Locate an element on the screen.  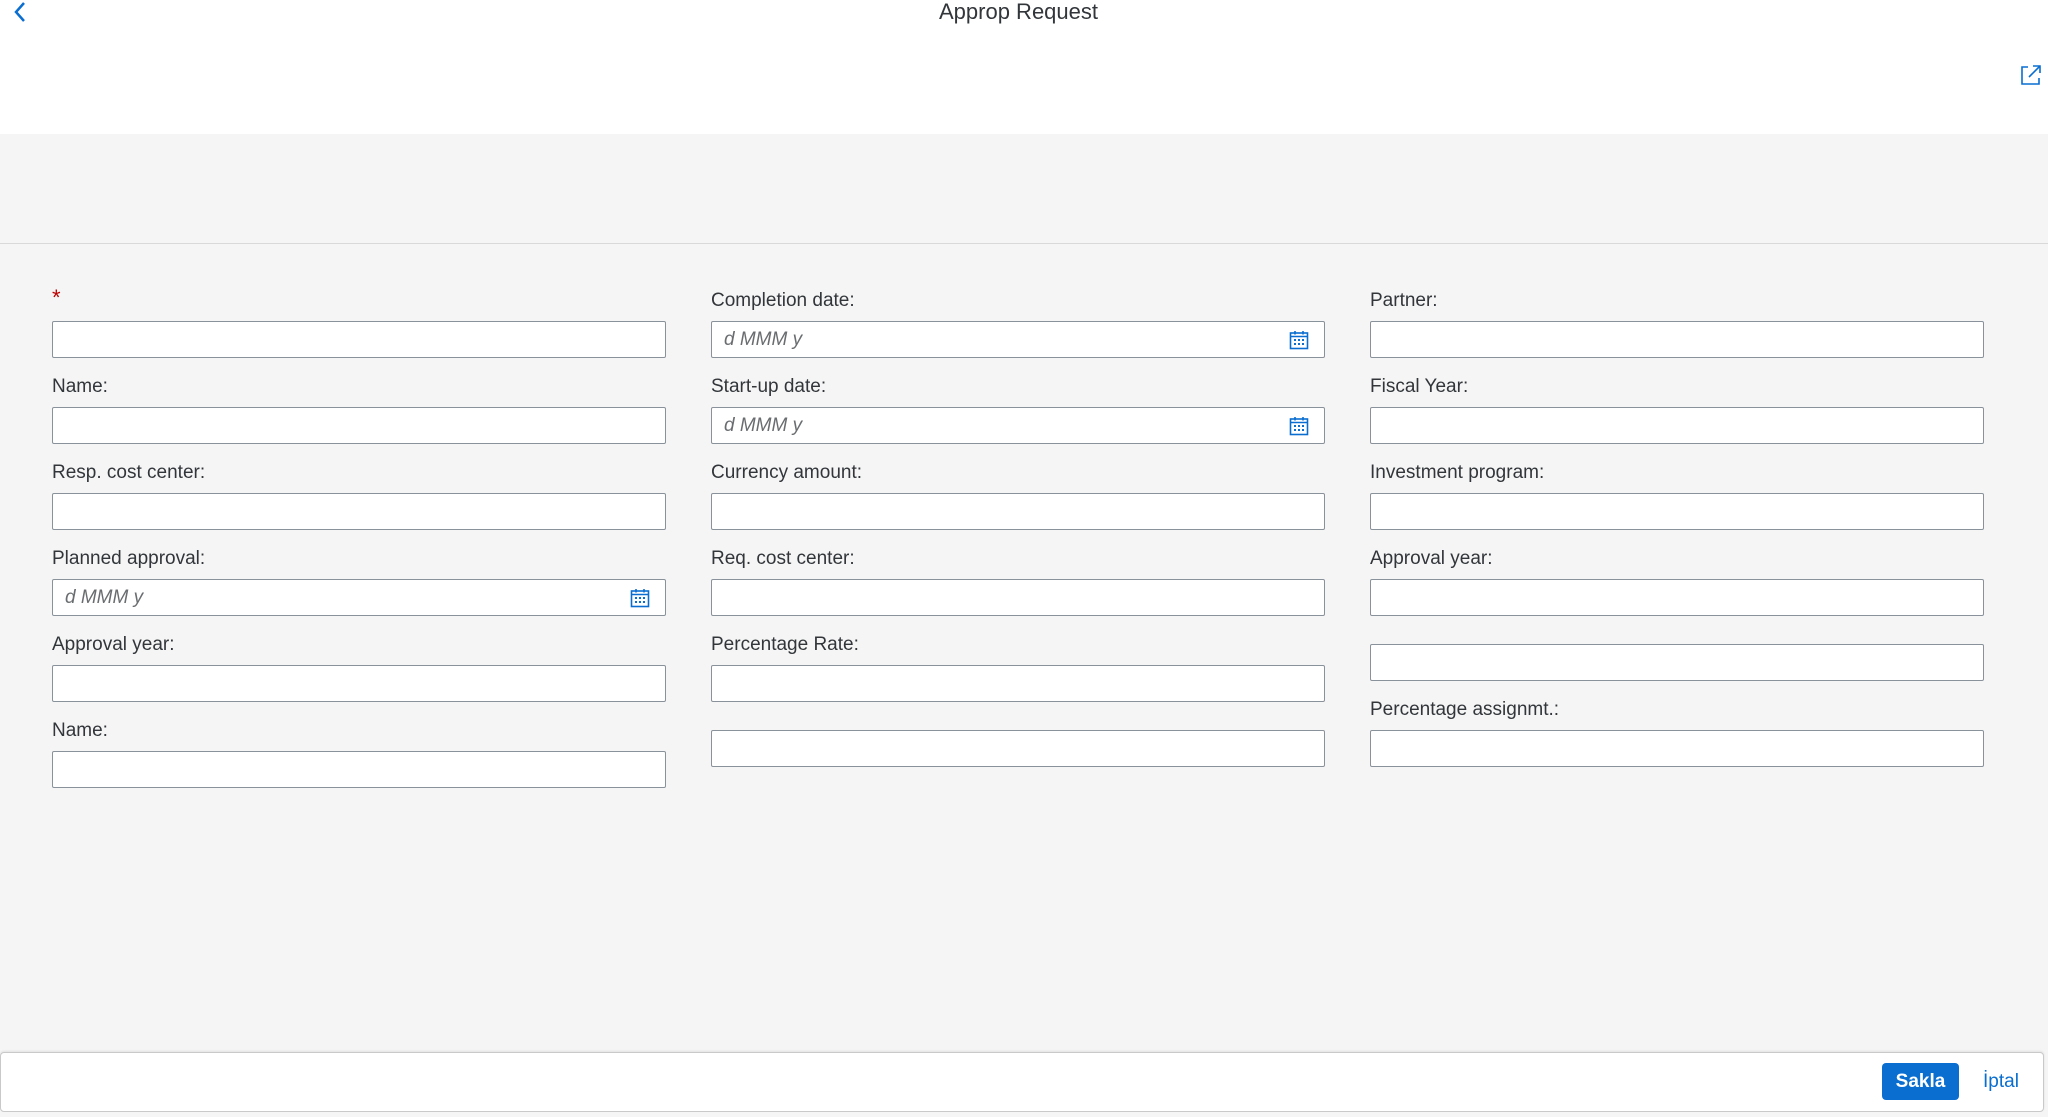
currency-amount-input is located at coordinates (1018, 511).